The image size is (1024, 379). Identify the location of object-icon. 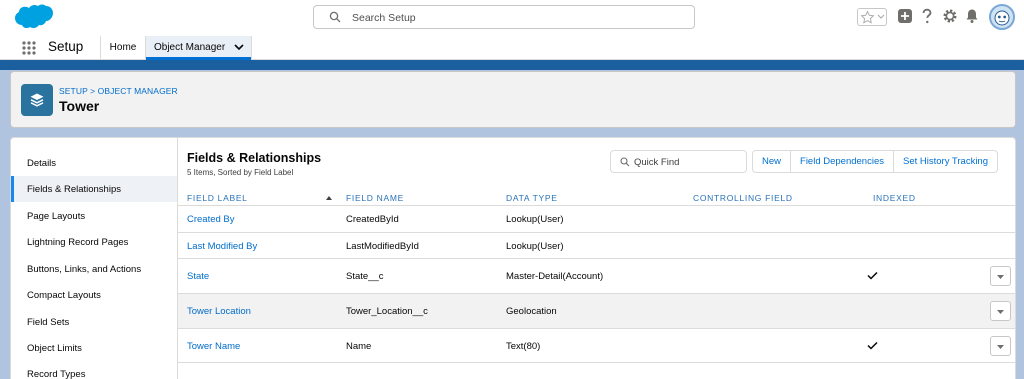
(37, 100).